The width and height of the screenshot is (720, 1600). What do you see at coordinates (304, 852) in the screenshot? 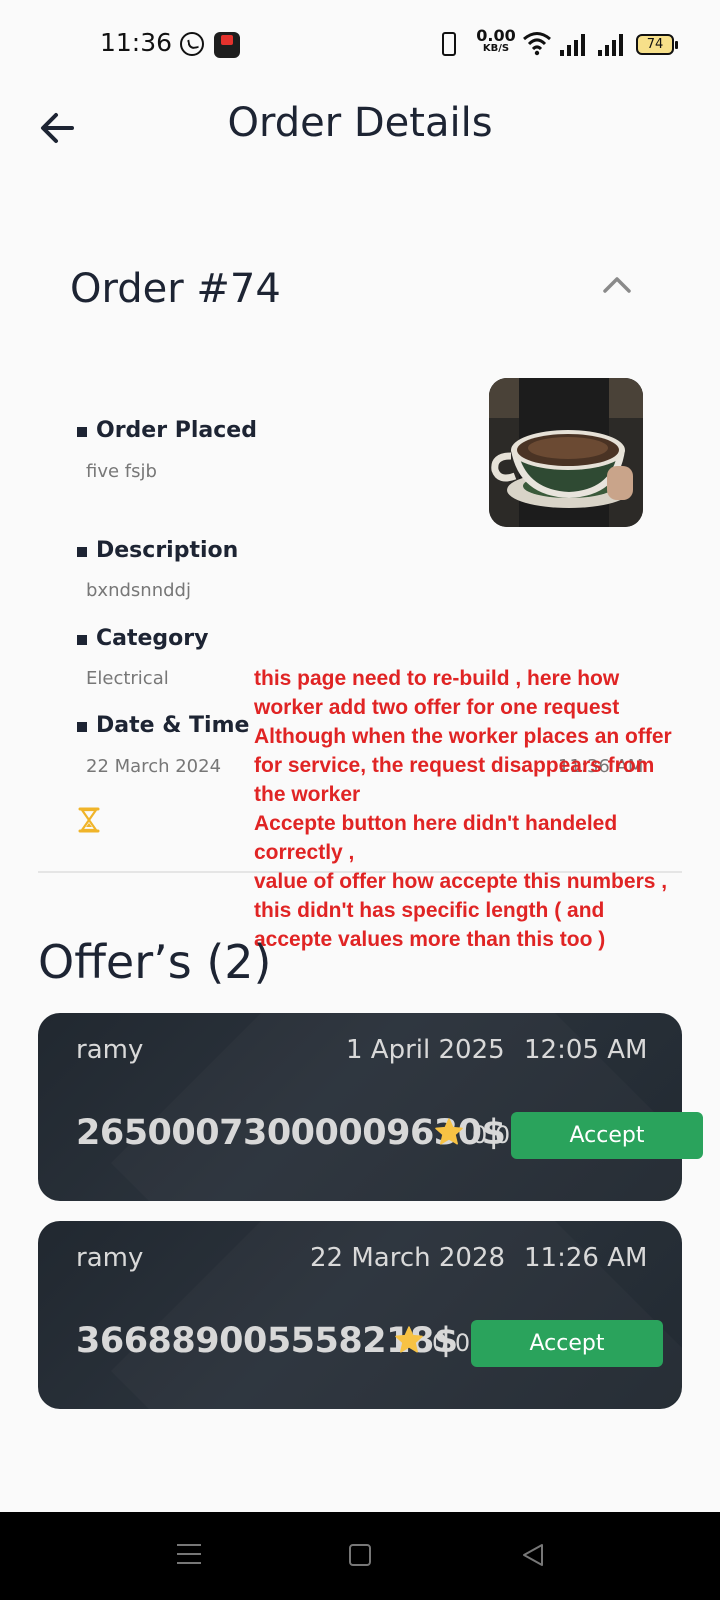
I see `annotation-line: correctly ,` at bounding box center [304, 852].